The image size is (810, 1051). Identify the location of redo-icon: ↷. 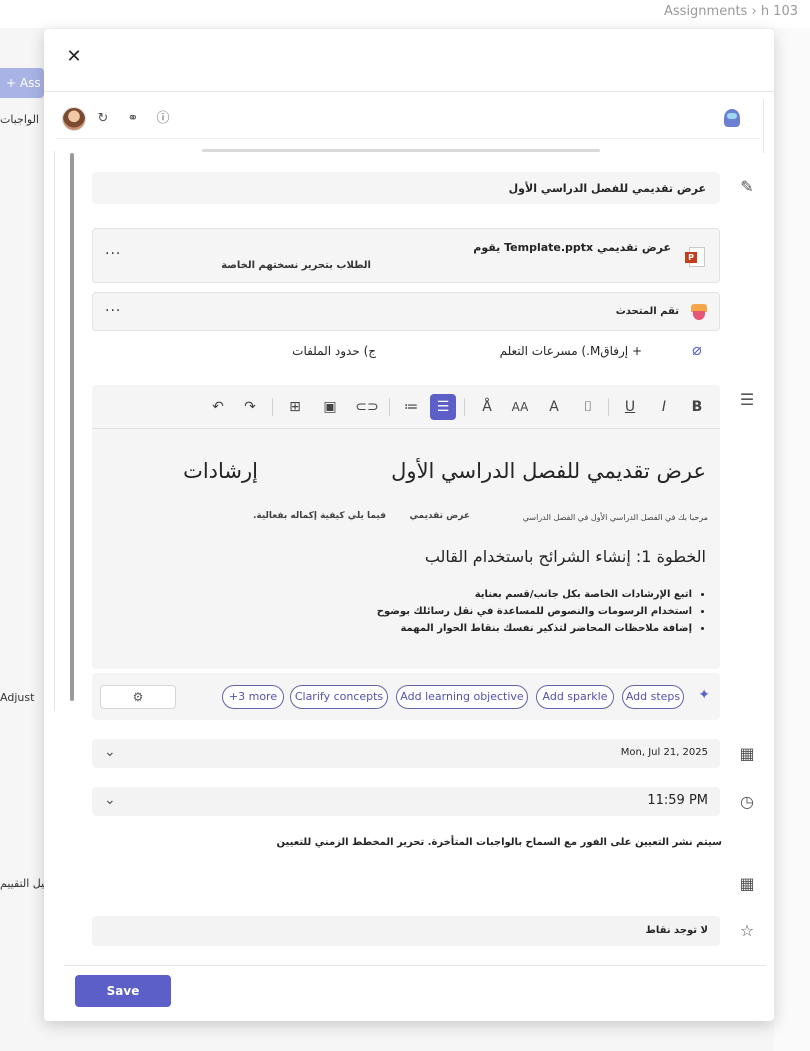
(250, 407).